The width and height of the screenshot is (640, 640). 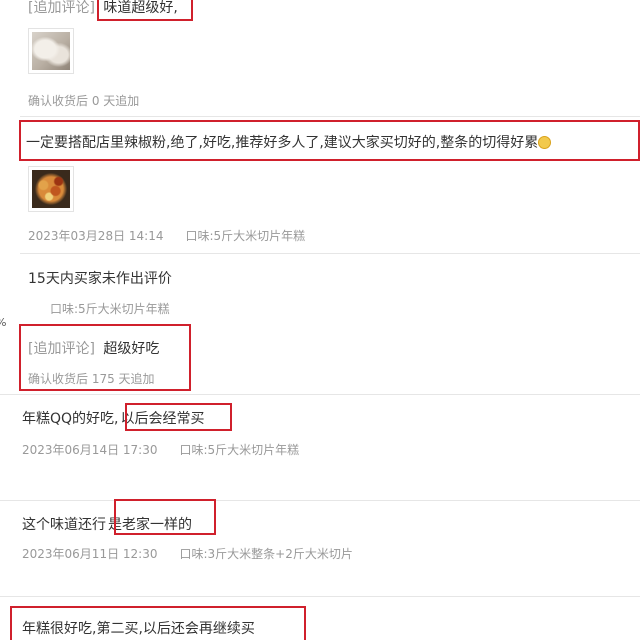 I want to click on review-text-part: 这个味道还行, so click(x=64, y=525).